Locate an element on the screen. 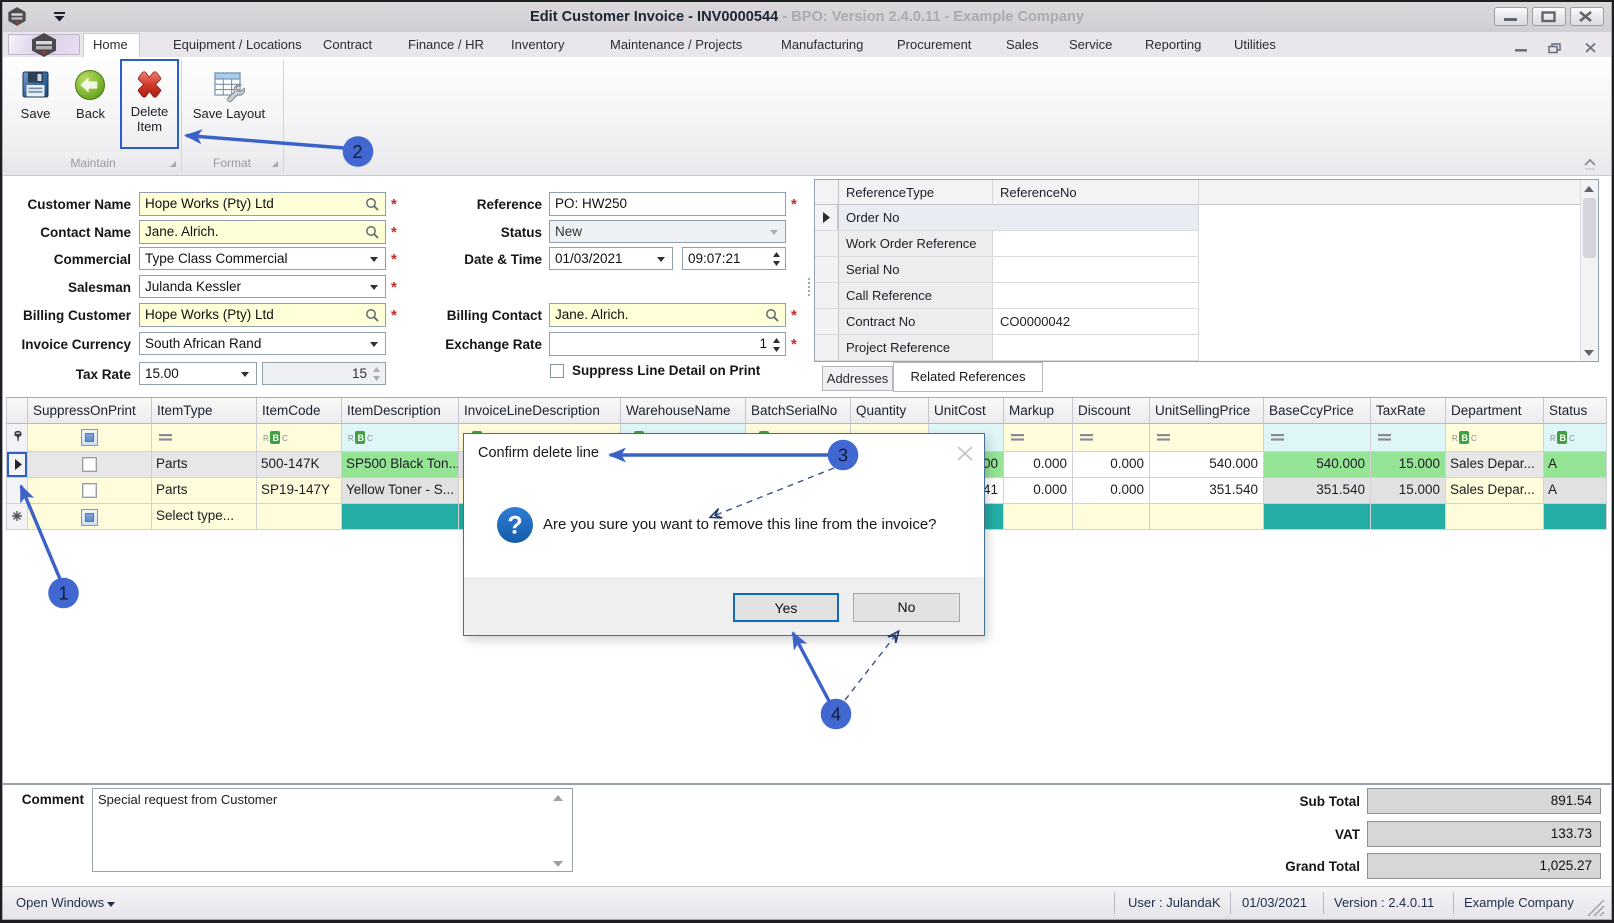 This screenshot has height=923, width=1614. svg-text: 4 is located at coordinates (836, 715).